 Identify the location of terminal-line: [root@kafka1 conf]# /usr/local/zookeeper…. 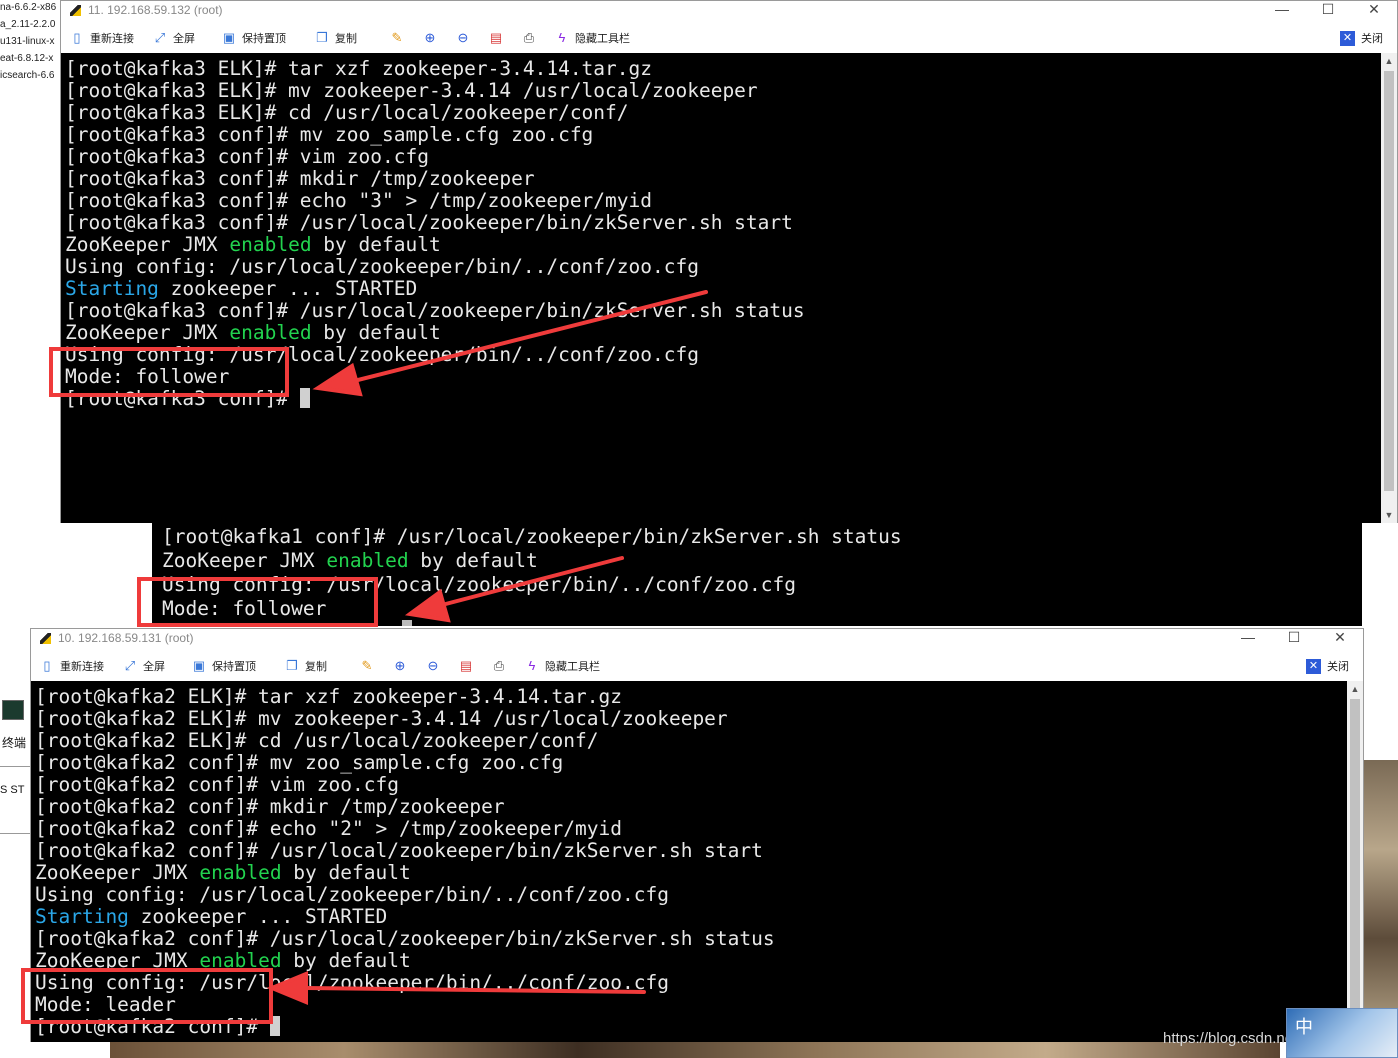
(532, 536).